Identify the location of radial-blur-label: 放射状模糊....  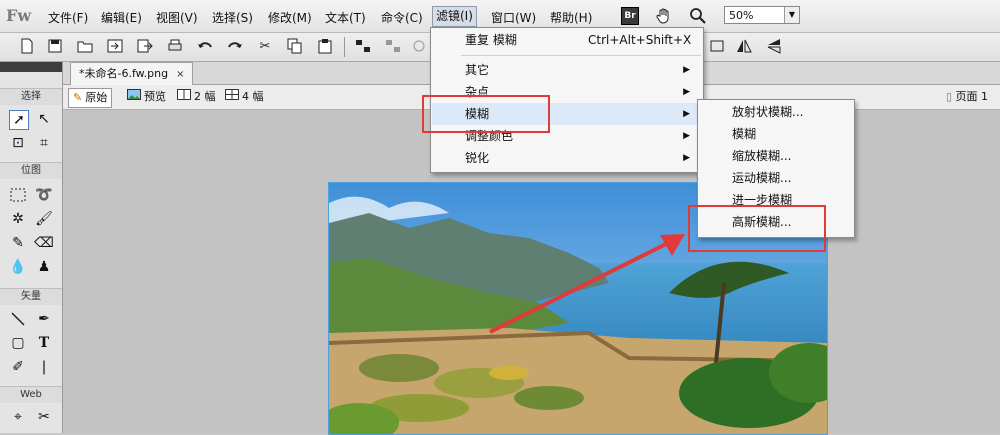
(768, 112).